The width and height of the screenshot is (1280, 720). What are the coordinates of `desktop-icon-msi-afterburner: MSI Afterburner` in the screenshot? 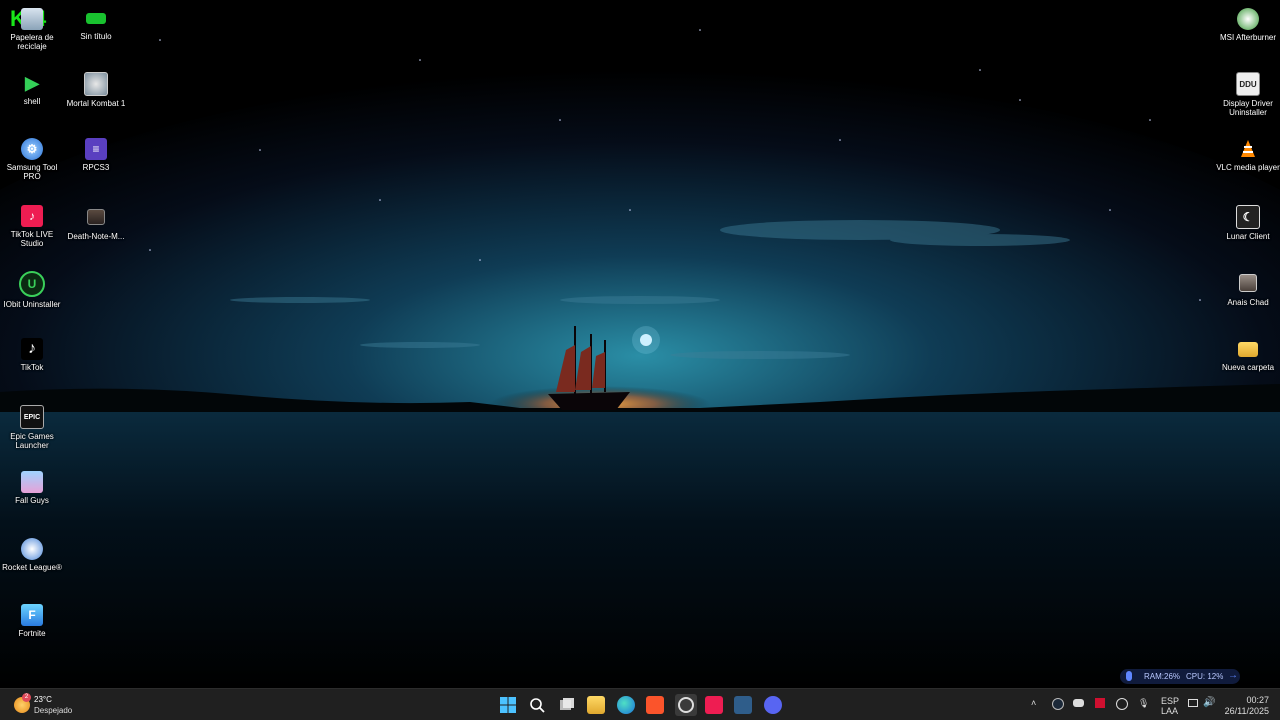 It's located at (1248, 25).